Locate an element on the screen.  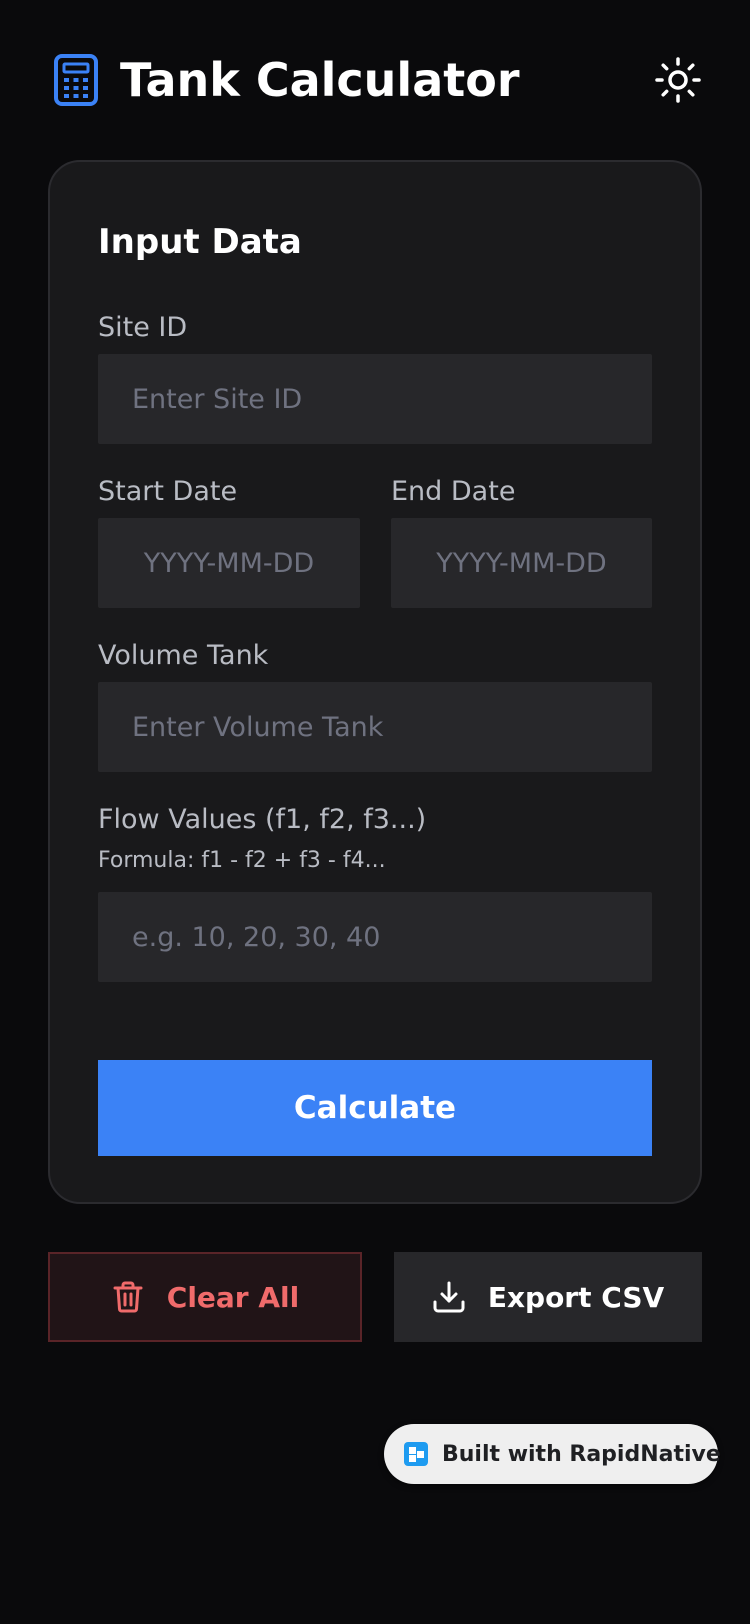
site-id-input is located at coordinates (375, 399).